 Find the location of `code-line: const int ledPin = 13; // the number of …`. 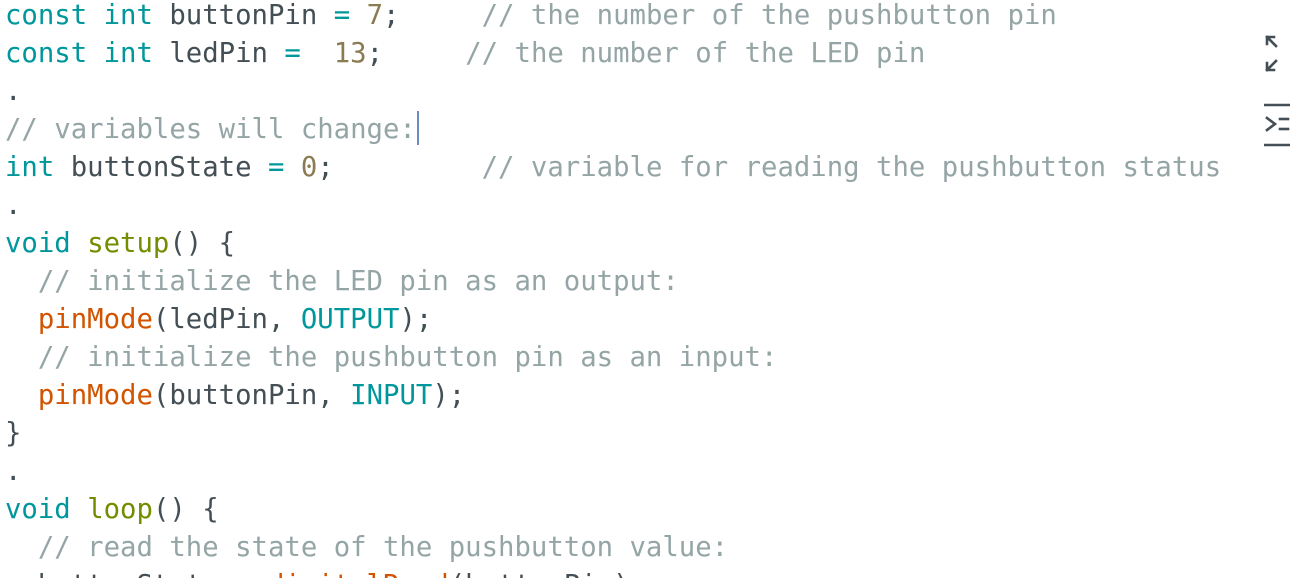

code-line: const int ledPin = 13; // the number of … is located at coordinates (613, 54).